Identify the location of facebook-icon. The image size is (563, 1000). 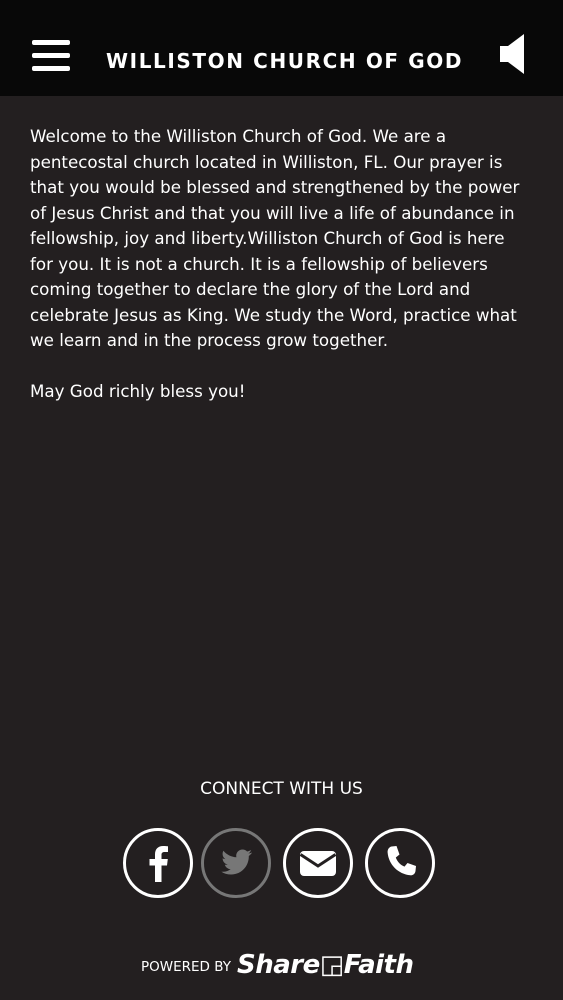
(158, 864).